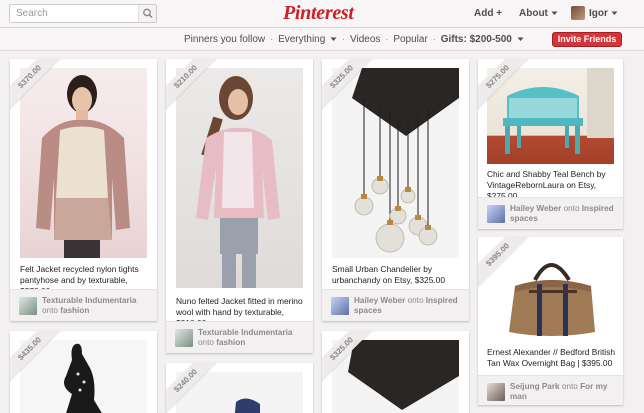 Image resolution: width=644 pixels, height=413 pixels. What do you see at coordinates (72, 13) in the screenshot?
I see `search-input` at bounding box center [72, 13].